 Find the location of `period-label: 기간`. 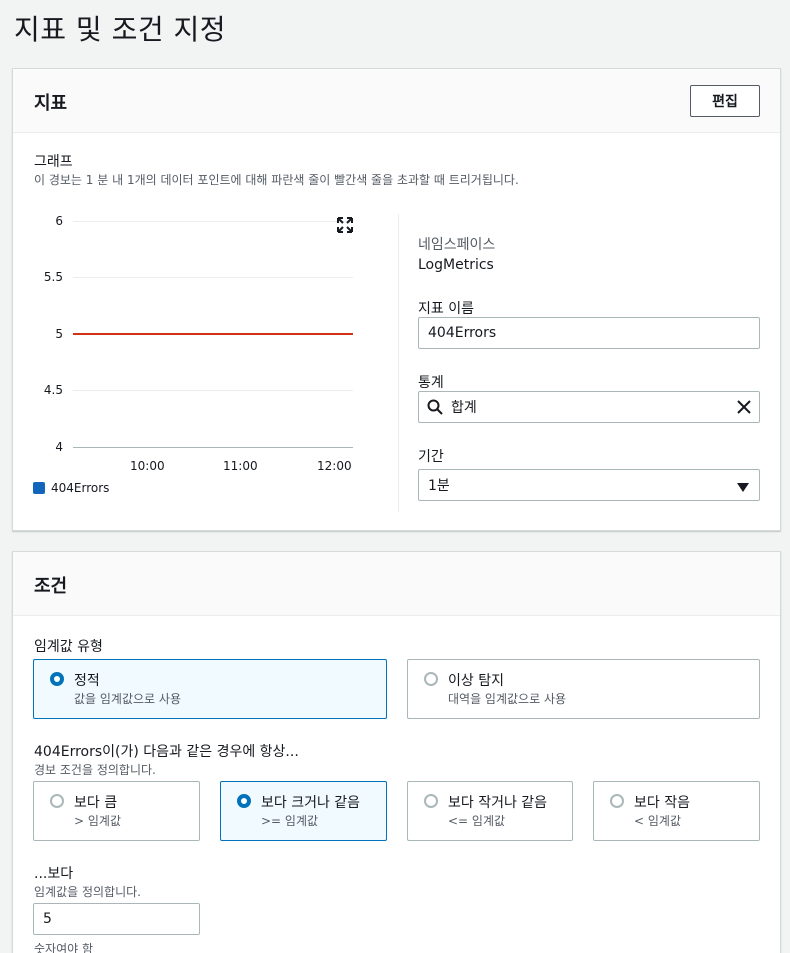

period-label: 기간 is located at coordinates (431, 457).